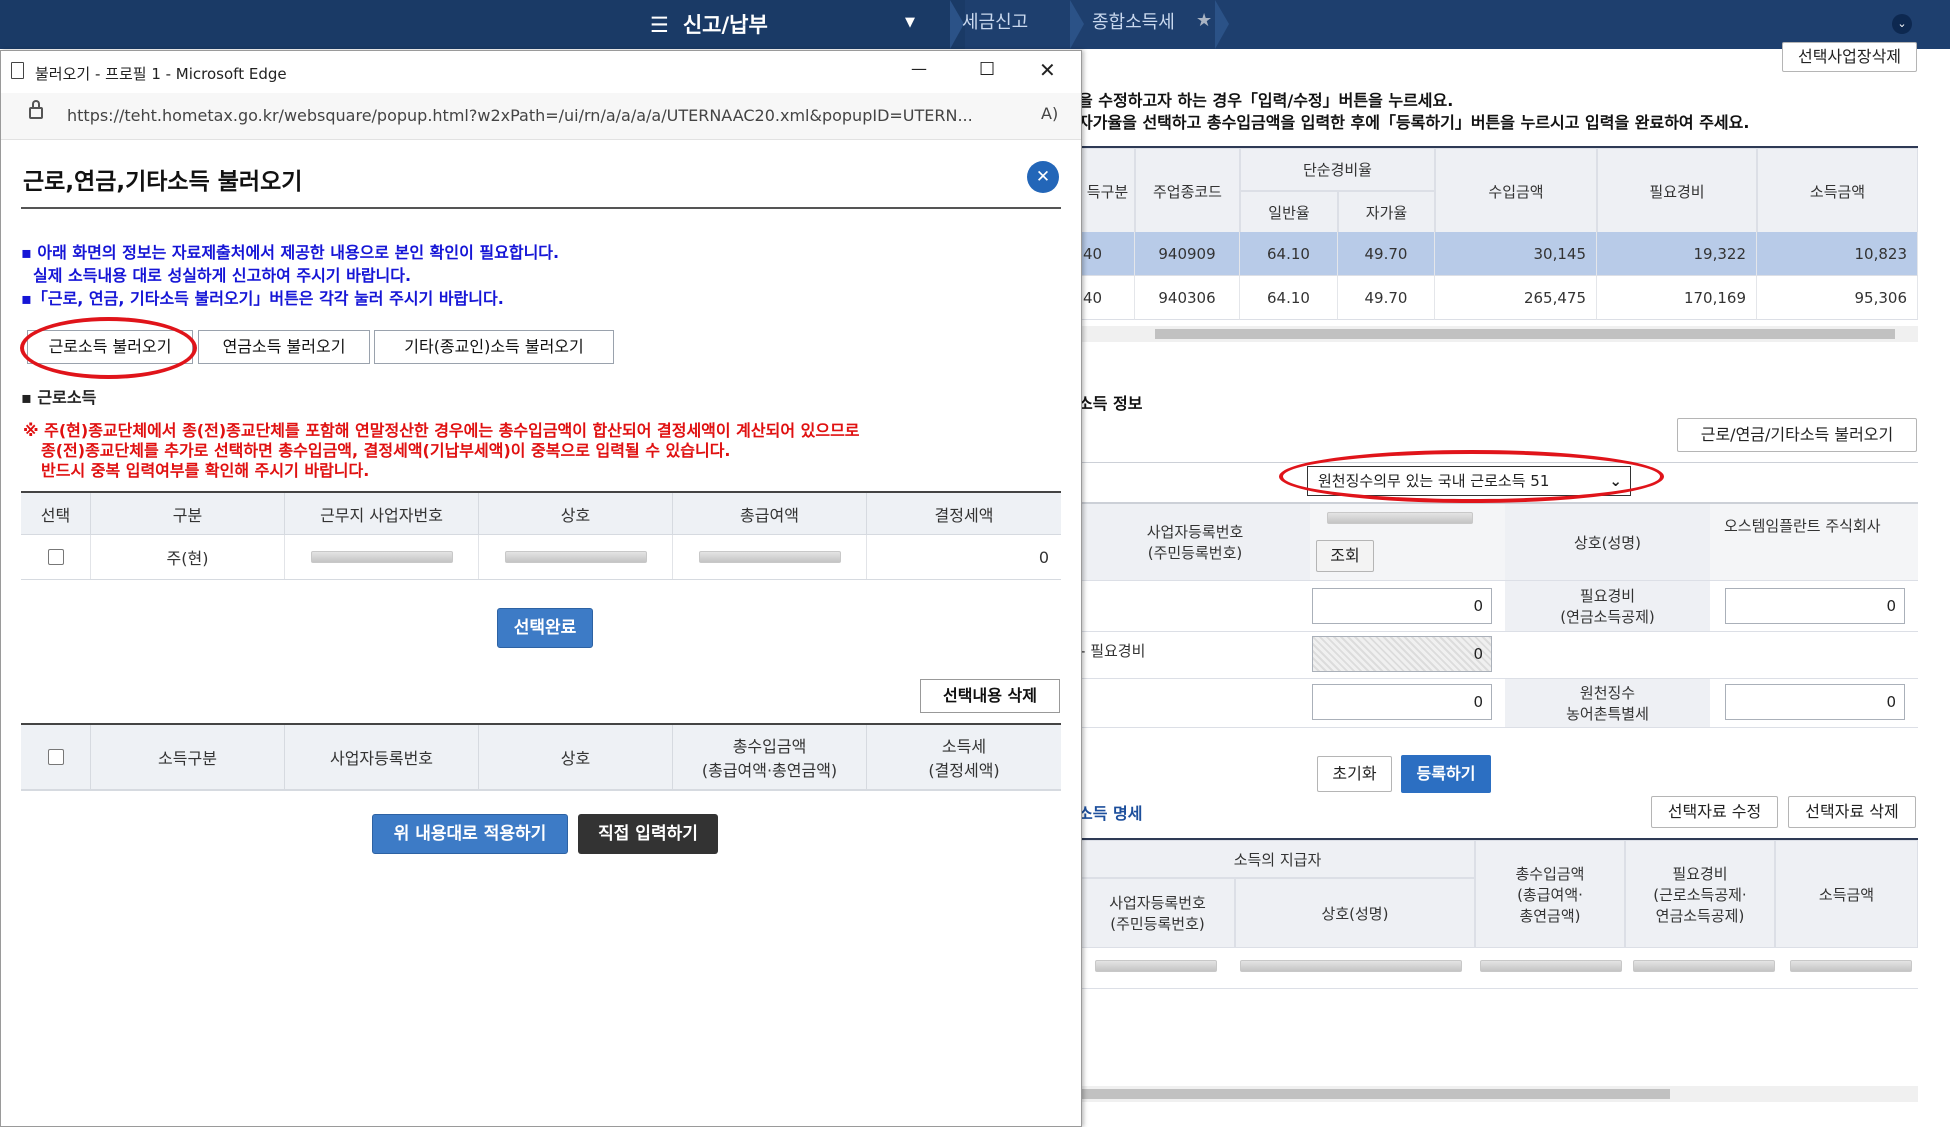 The height and width of the screenshot is (1127, 1950). What do you see at coordinates (1677, 254) in the screenshot?
I see `cell-expense: 19,322` at bounding box center [1677, 254].